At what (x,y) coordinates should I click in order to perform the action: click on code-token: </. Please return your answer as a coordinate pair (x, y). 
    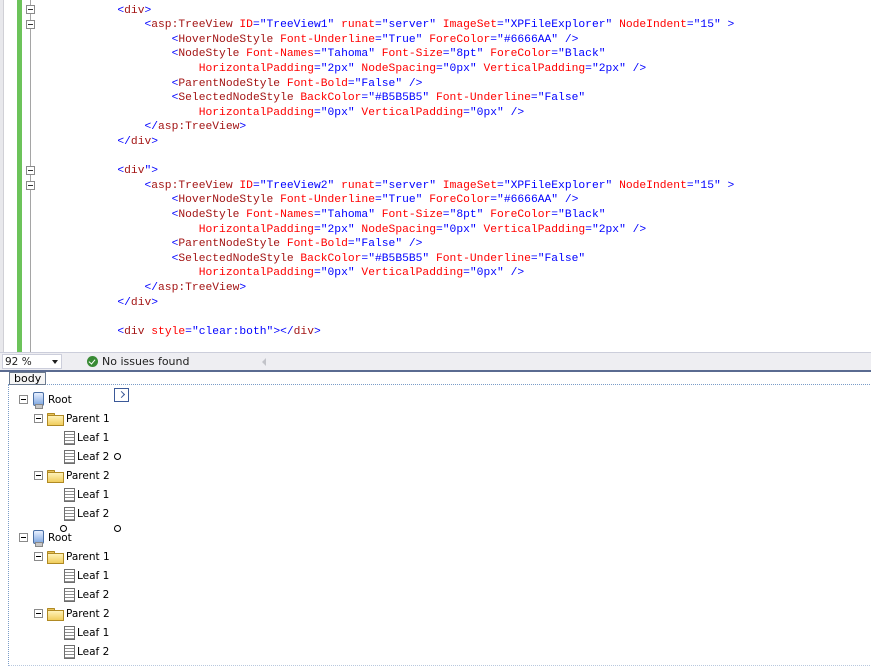
    Looking at the image, I should click on (151, 127).